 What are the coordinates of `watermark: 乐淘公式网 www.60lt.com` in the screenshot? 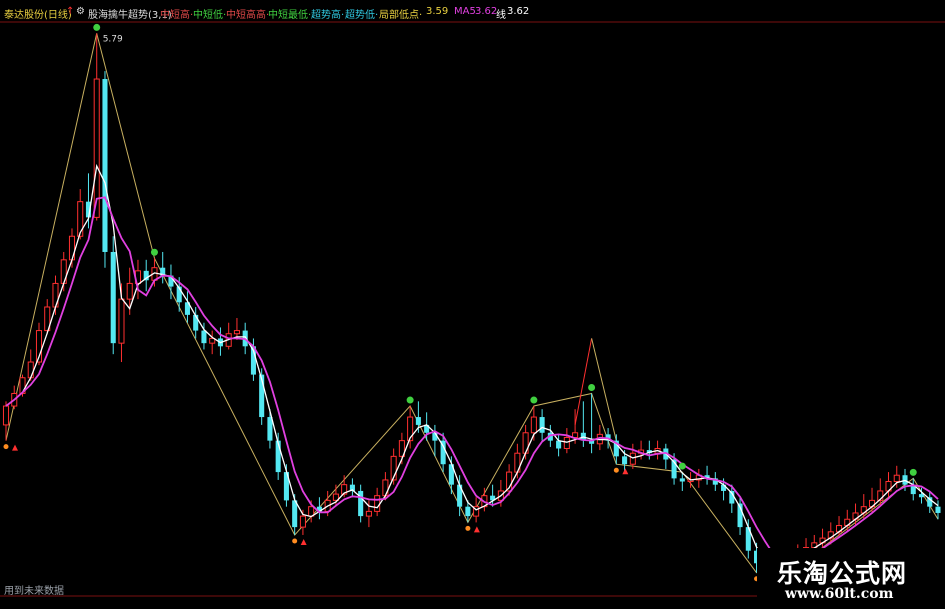 It's located at (851, 578).